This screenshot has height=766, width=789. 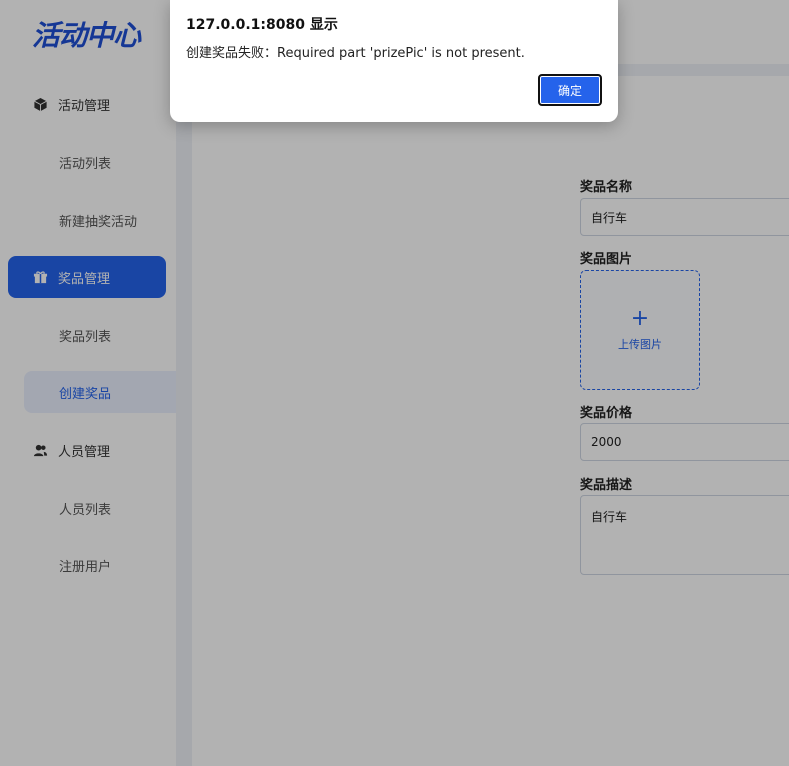 What do you see at coordinates (570, 90) in the screenshot?
I see `ok-button: 确定` at bounding box center [570, 90].